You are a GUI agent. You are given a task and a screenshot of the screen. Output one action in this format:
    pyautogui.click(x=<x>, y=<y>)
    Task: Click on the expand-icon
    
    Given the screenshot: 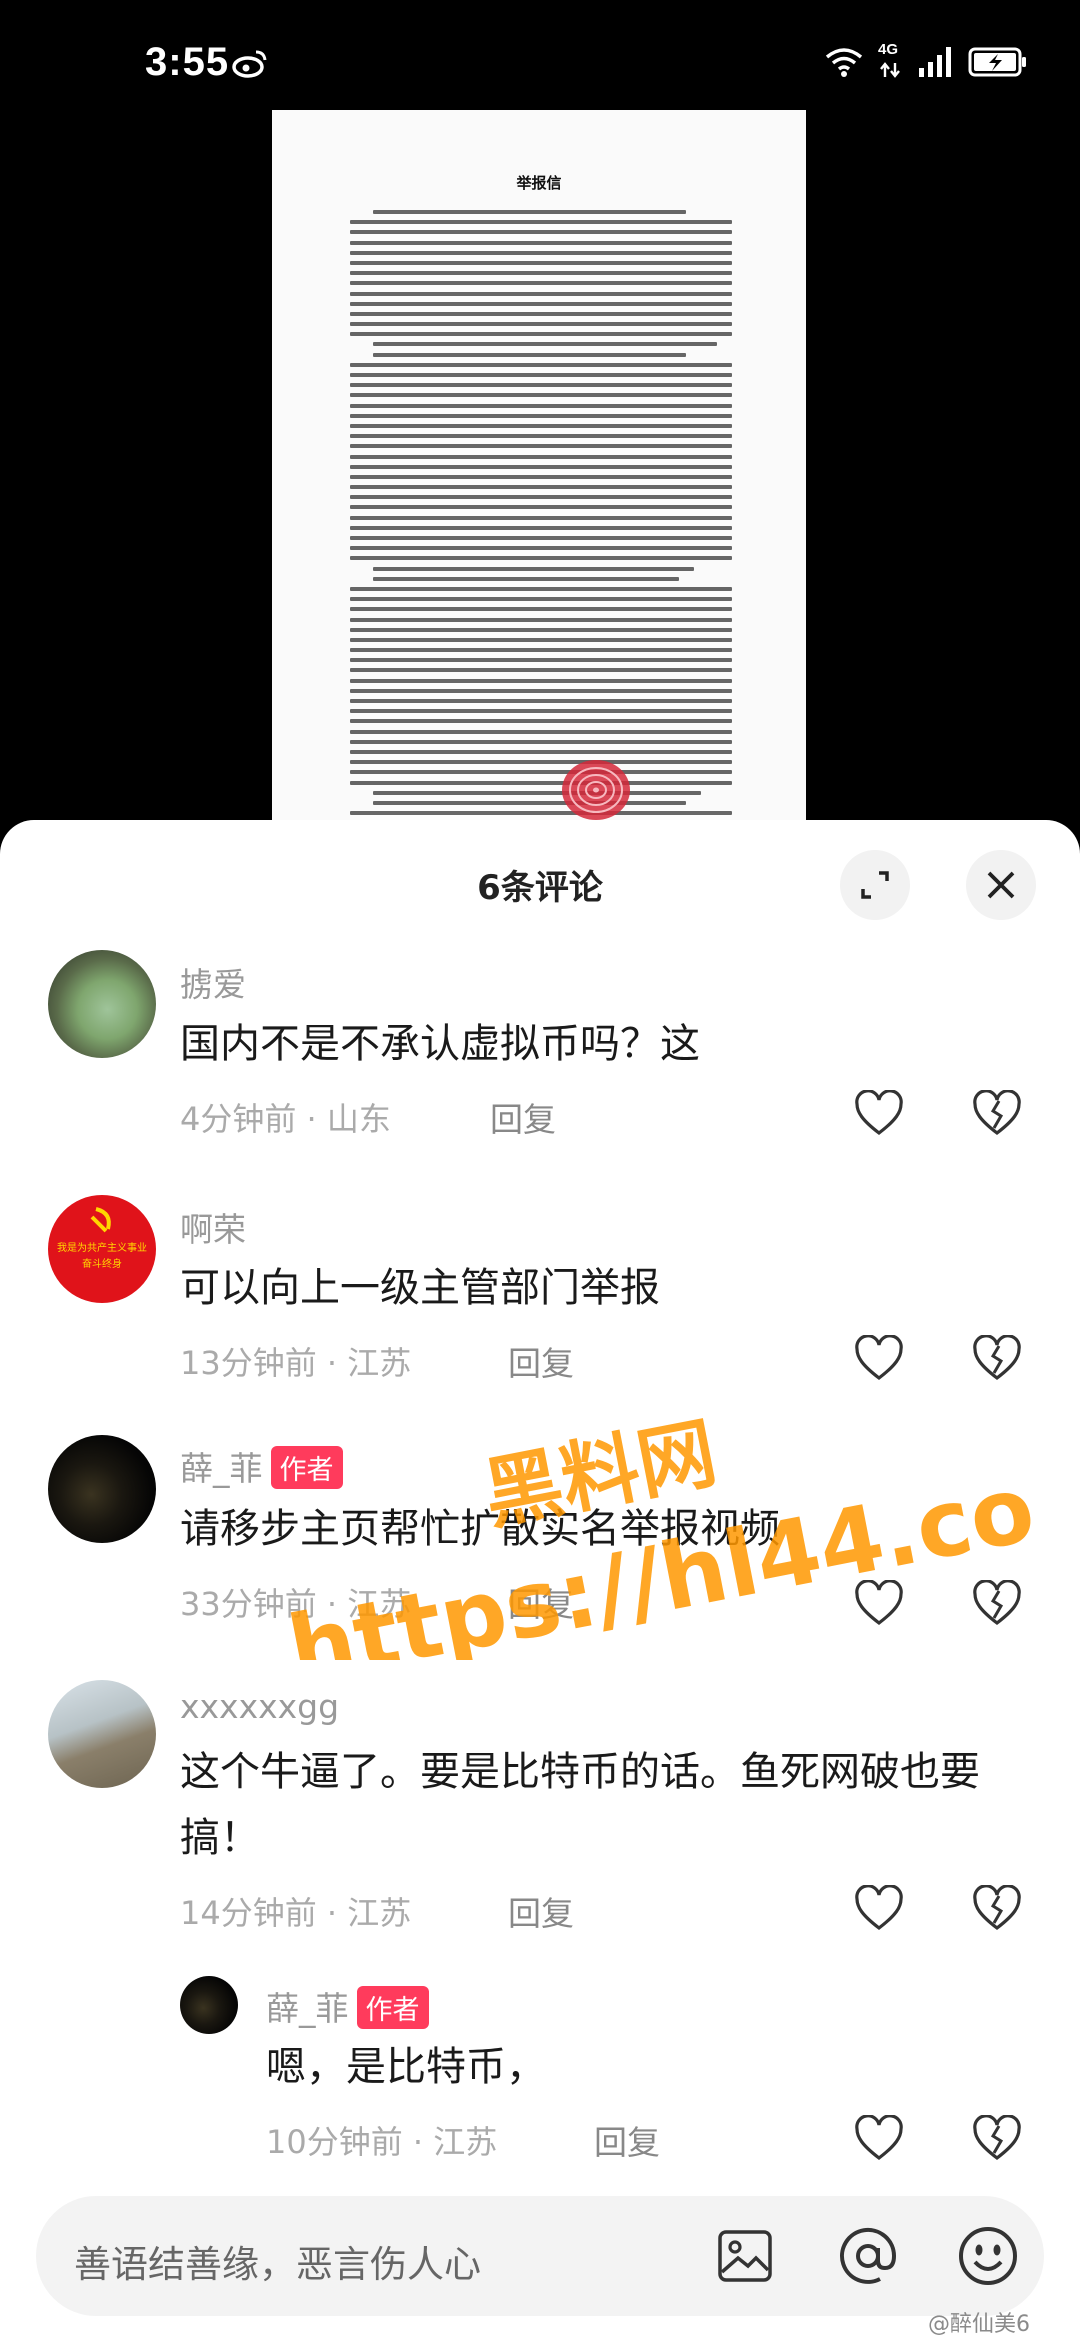 What is the action you would take?
    pyautogui.click(x=875, y=885)
    